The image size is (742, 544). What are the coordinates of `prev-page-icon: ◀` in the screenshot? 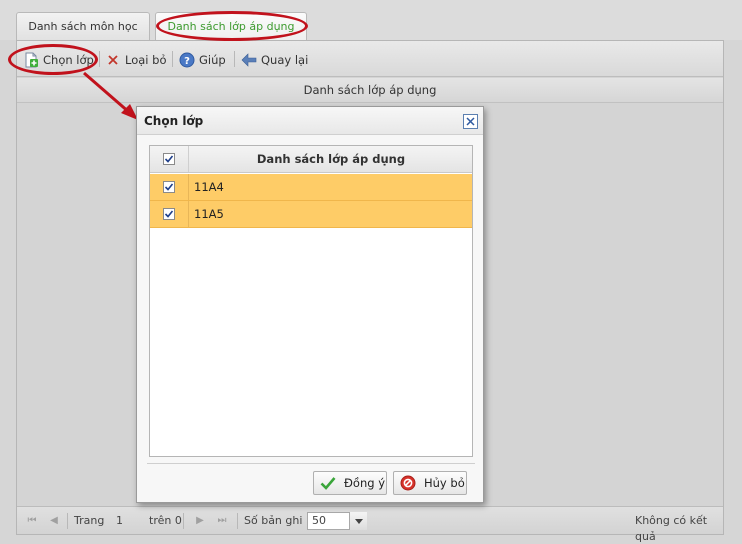 It's located at (54, 521).